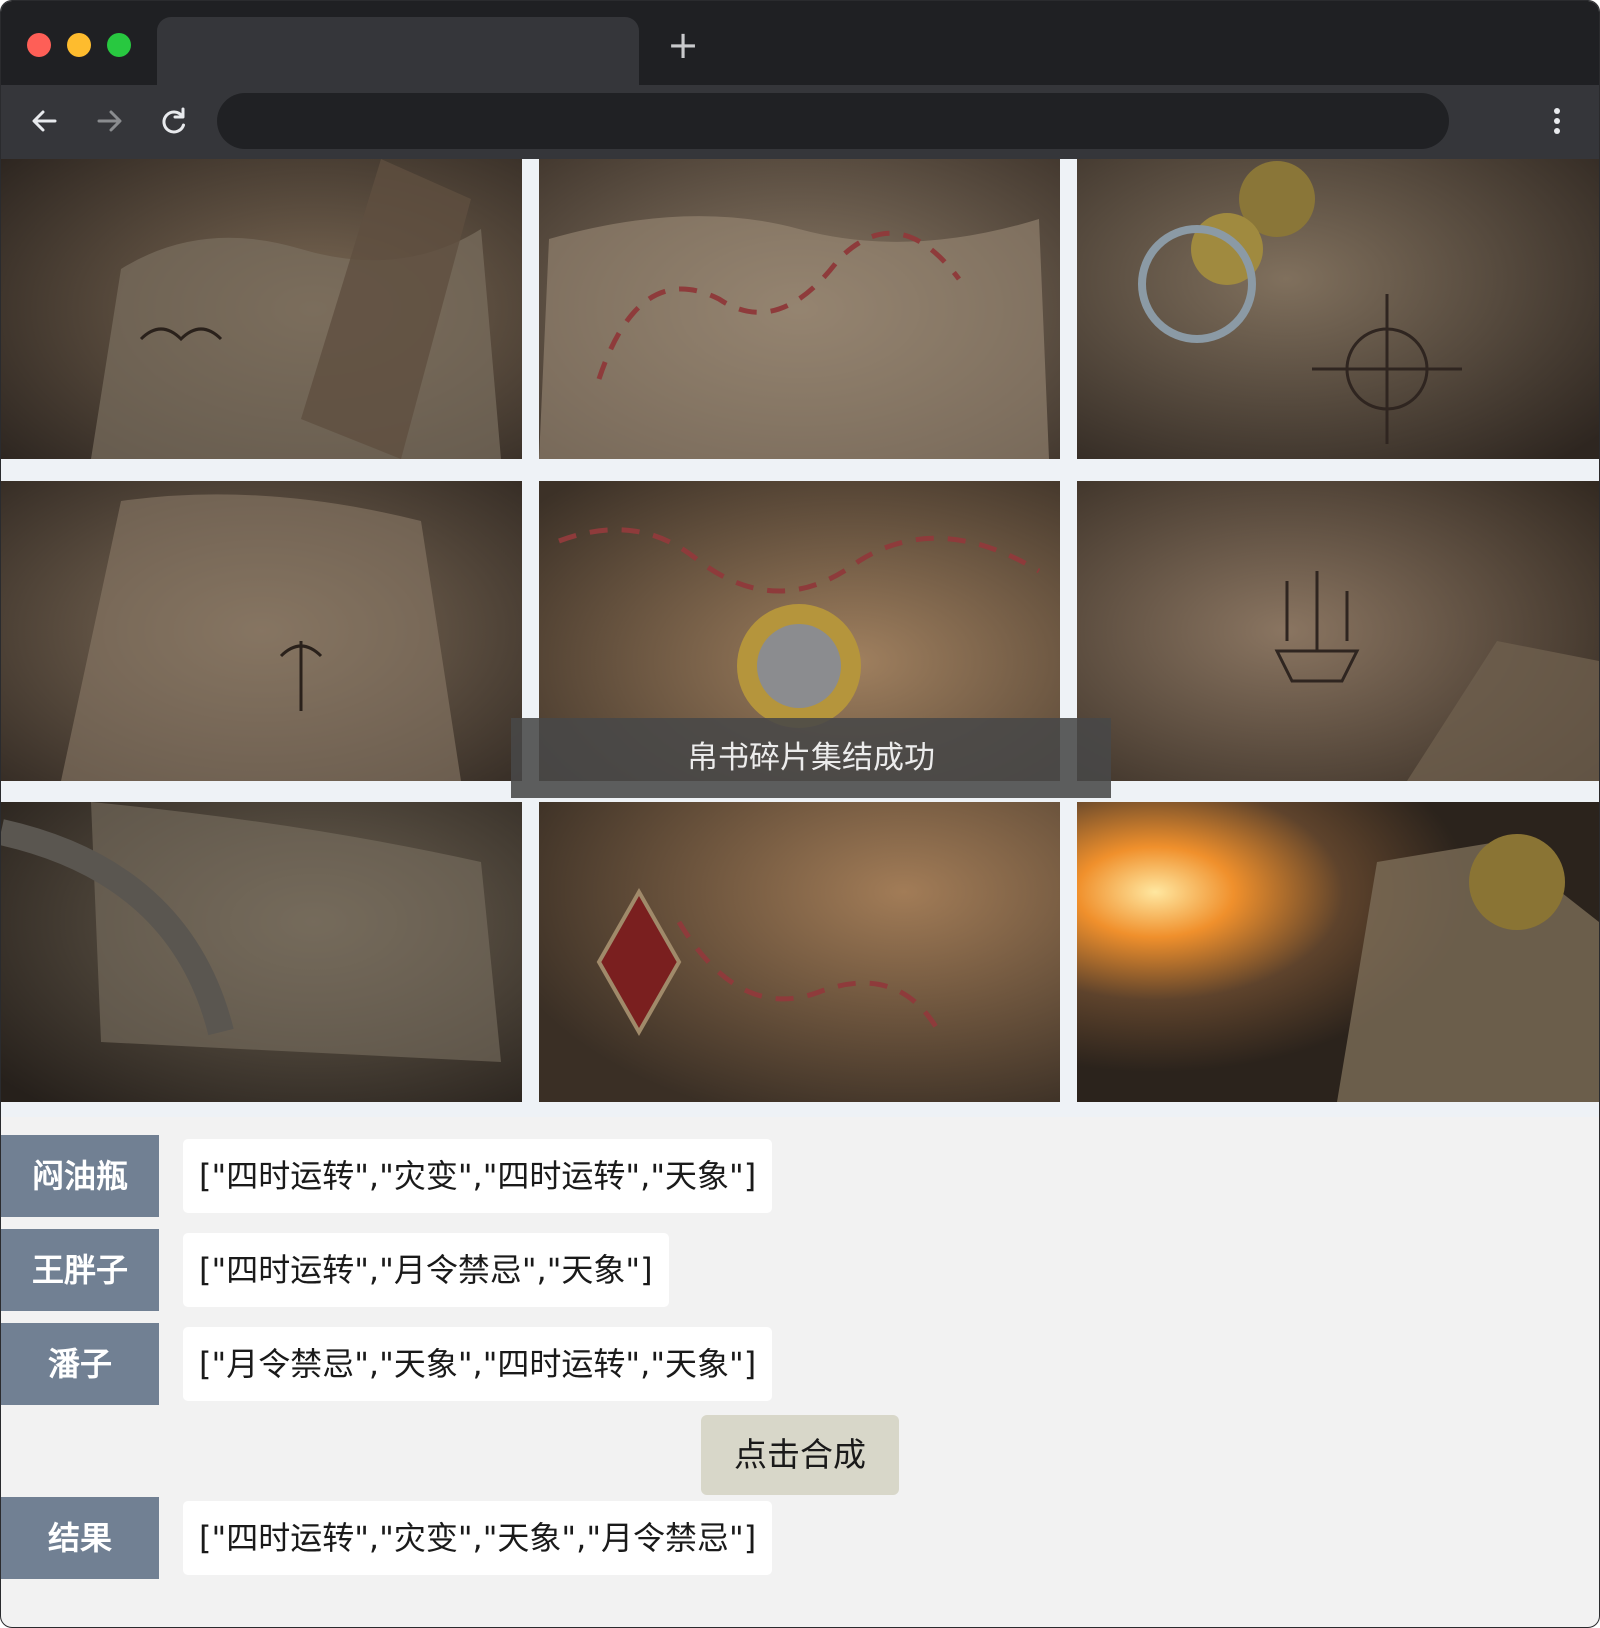 The image size is (1600, 1628). Describe the element at coordinates (800, 43) in the screenshot. I see `tab-bar: +` at that location.